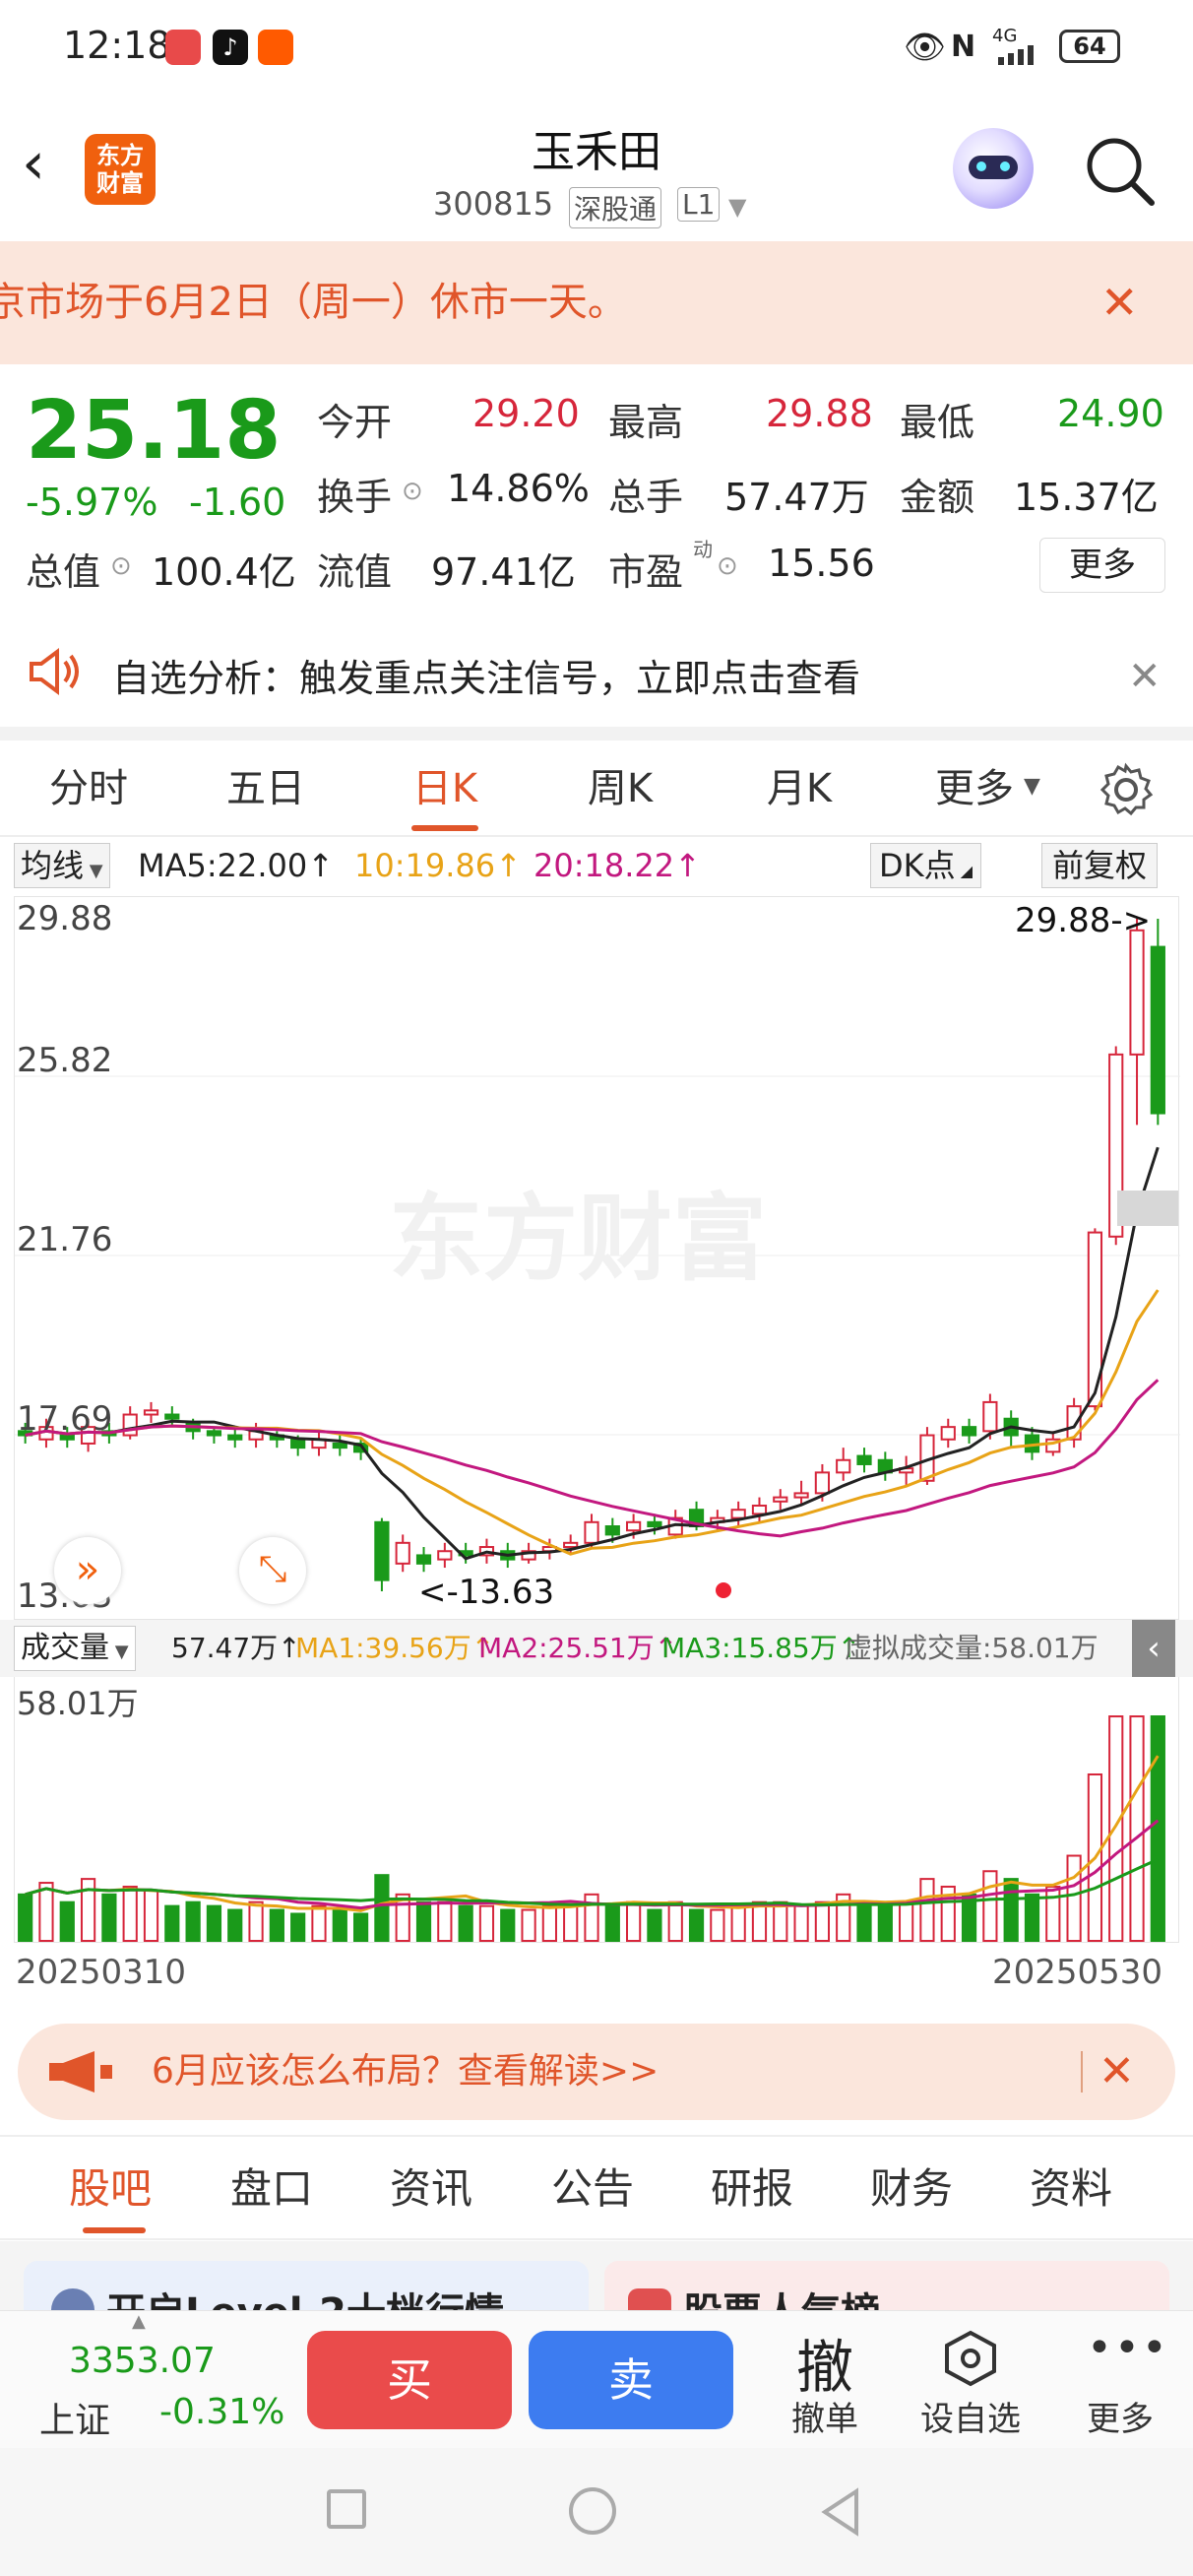 This screenshot has width=1193, height=2576. I want to click on back-icon, so click(840, 2512).